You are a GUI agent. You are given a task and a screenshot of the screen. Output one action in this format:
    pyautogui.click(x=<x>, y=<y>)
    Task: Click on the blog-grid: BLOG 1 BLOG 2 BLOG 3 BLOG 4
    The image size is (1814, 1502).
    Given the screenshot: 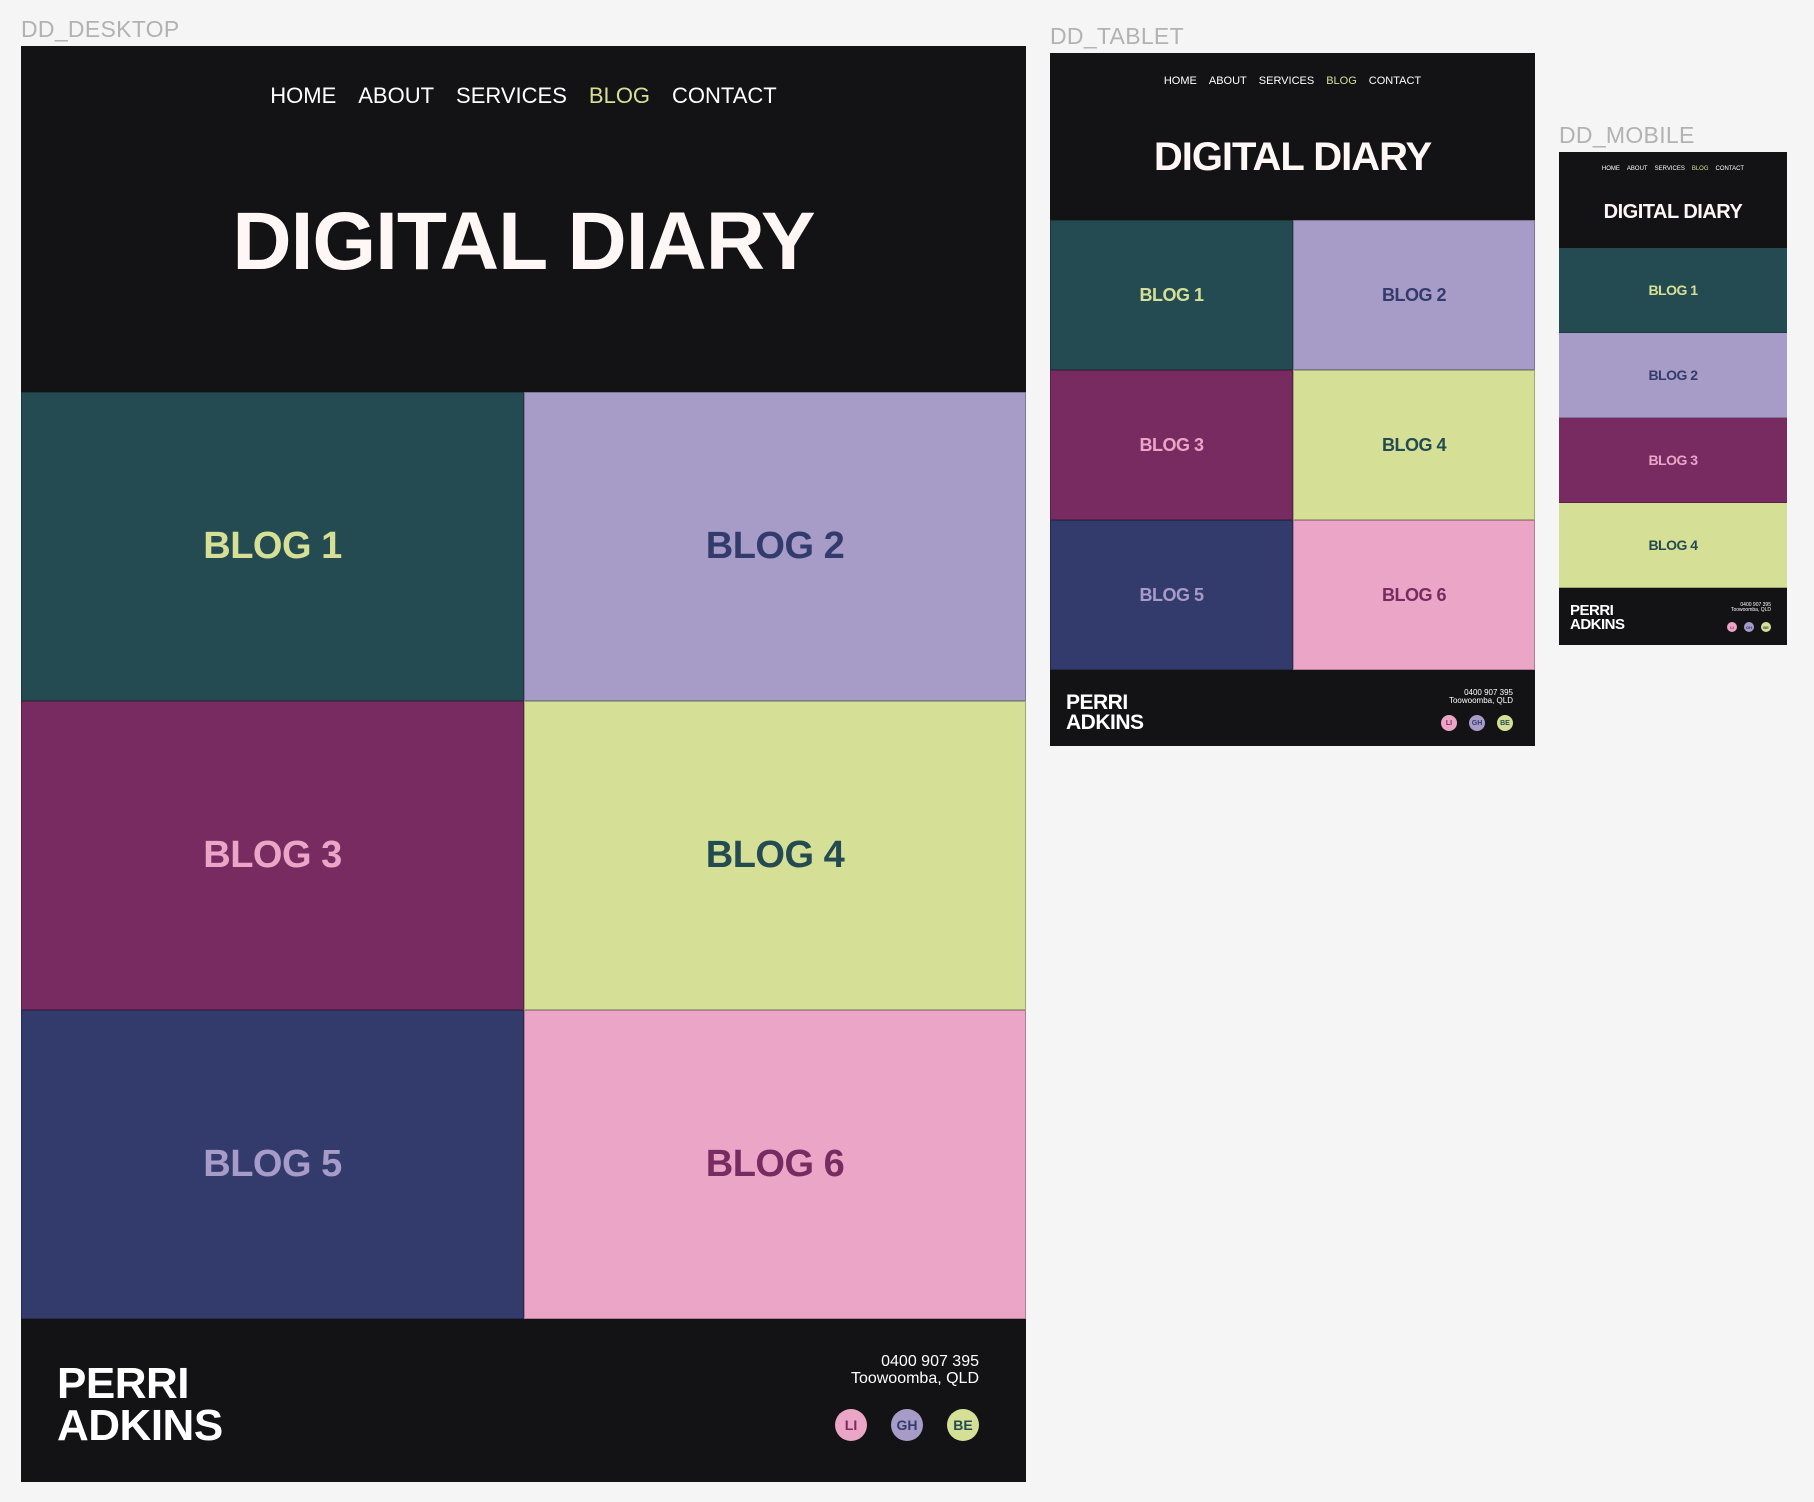 What is the action you would take?
    pyautogui.click(x=1673, y=418)
    